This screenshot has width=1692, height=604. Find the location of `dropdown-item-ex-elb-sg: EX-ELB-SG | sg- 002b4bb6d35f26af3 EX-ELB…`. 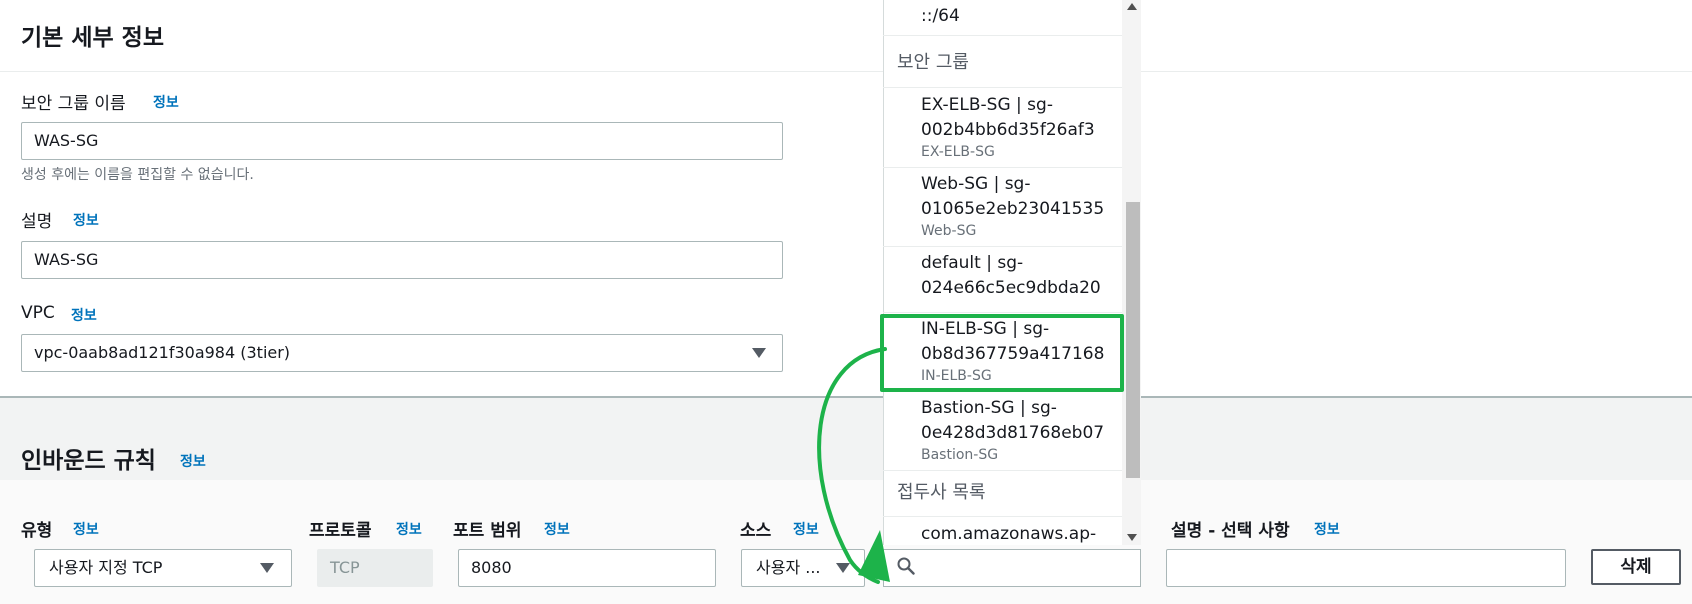

dropdown-item-ex-elb-sg: EX-ELB-SG | sg- 002b4bb6d35f26af3 EX-ELB… is located at coordinates (1002, 130).